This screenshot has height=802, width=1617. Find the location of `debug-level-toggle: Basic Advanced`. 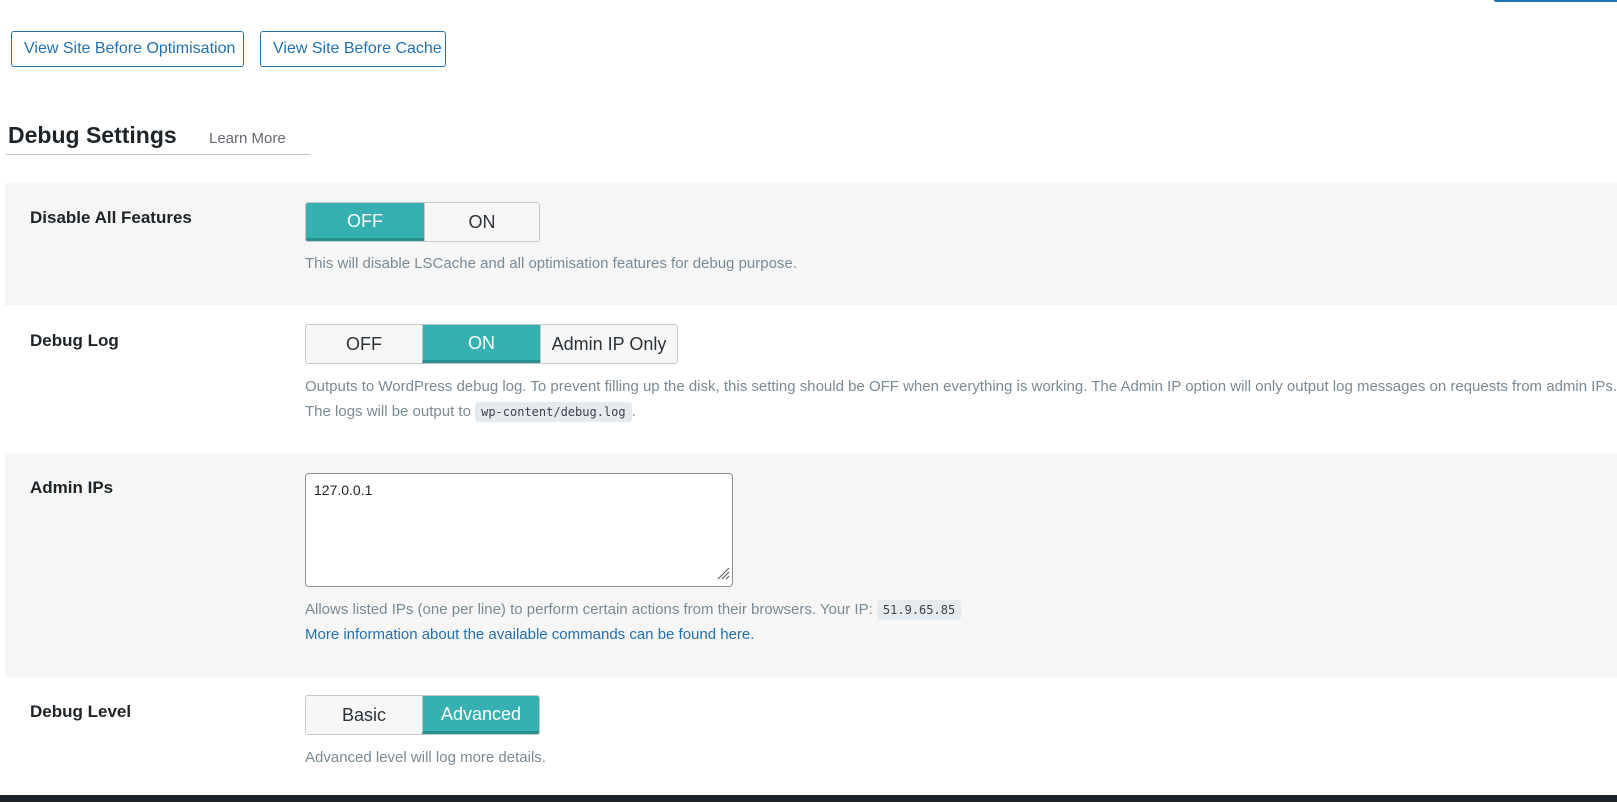

debug-level-toggle: Basic Advanced is located at coordinates (422, 715).